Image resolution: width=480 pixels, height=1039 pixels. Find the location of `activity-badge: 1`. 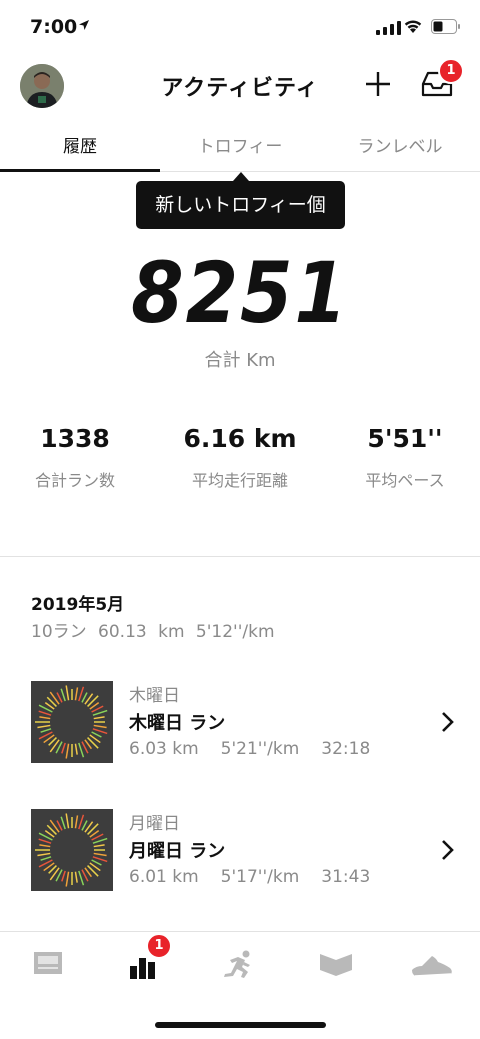

activity-badge: 1 is located at coordinates (159, 946).